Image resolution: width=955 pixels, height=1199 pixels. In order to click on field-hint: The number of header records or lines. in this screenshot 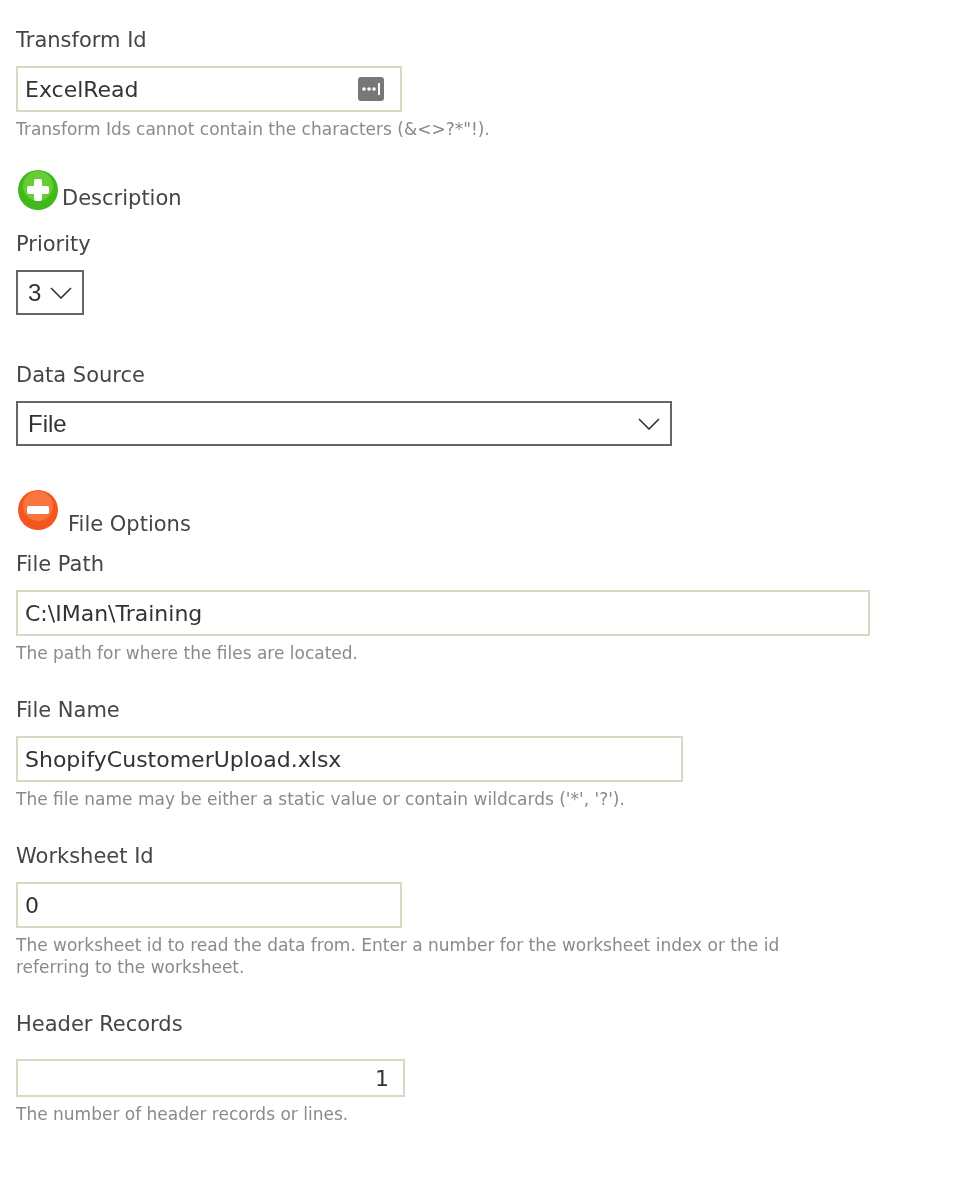, I will do `click(182, 1114)`.